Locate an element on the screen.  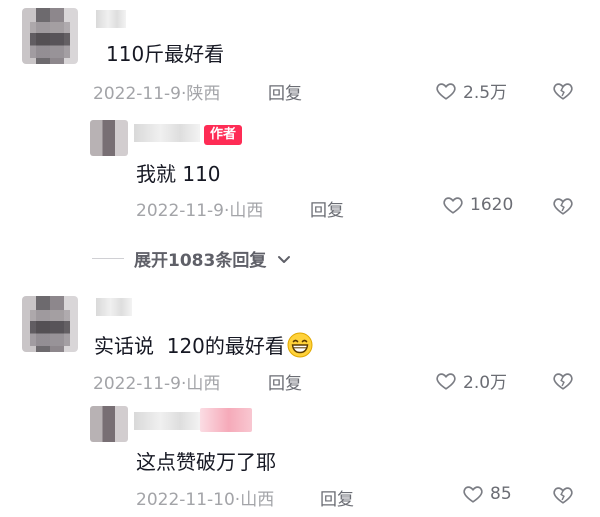
like-button: 2.0万 is located at coordinates (471, 380).